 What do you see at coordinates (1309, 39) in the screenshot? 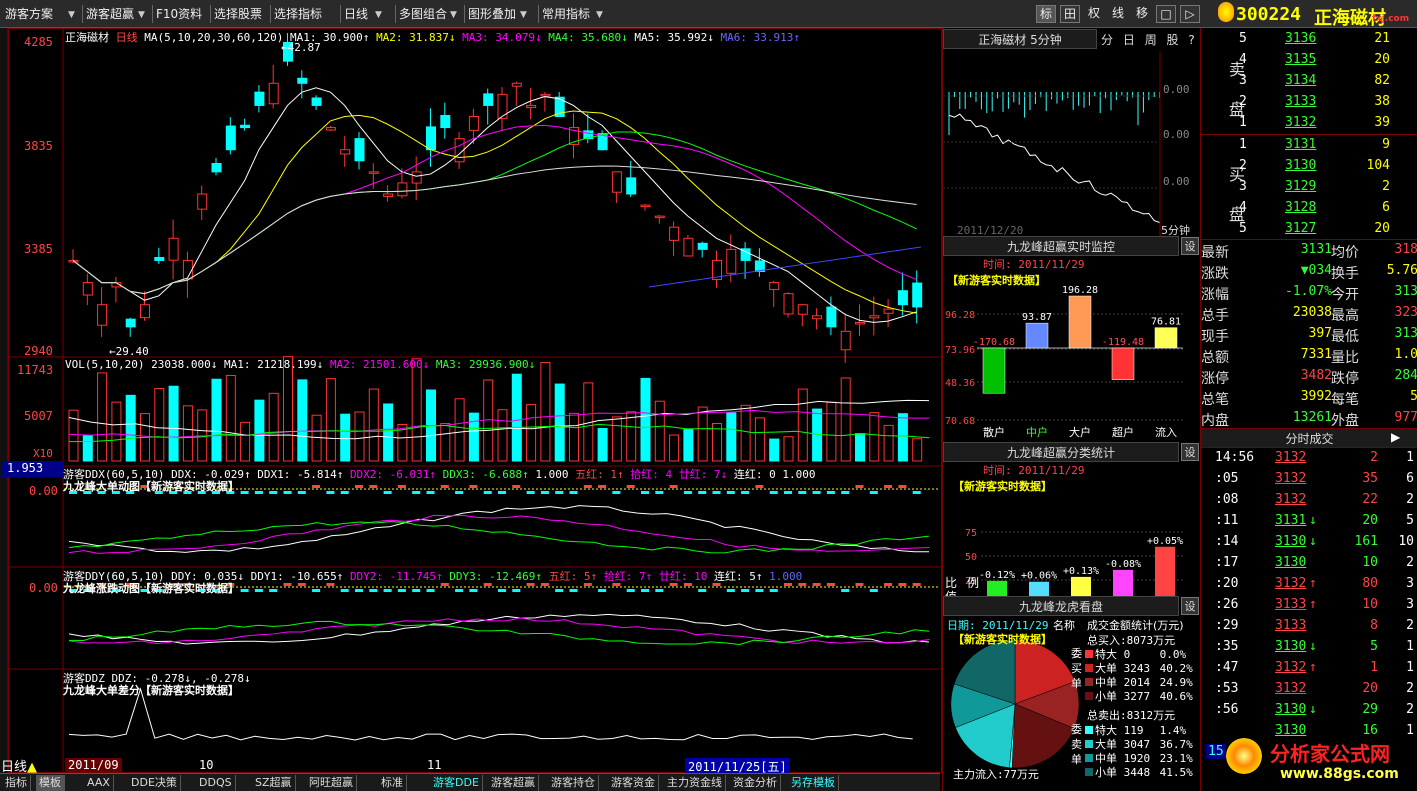
I see `orderbook-row: 5 3136 21` at bounding box center [1309, 39].